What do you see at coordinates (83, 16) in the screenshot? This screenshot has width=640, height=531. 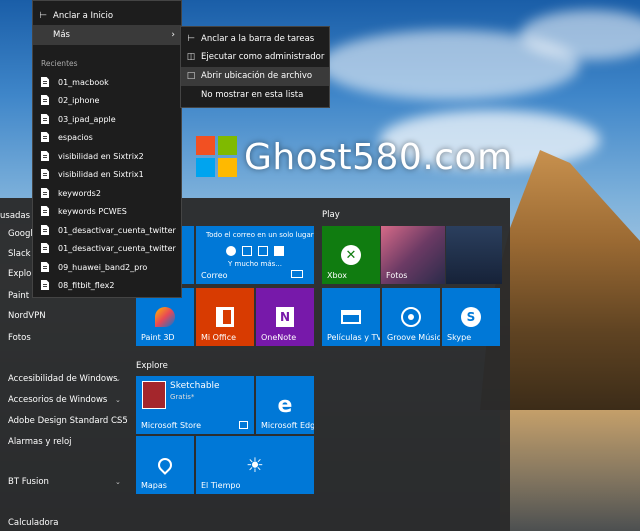 I see `pin-to-start-label: Anclar a Inicio` at bounding box center [83, 16].